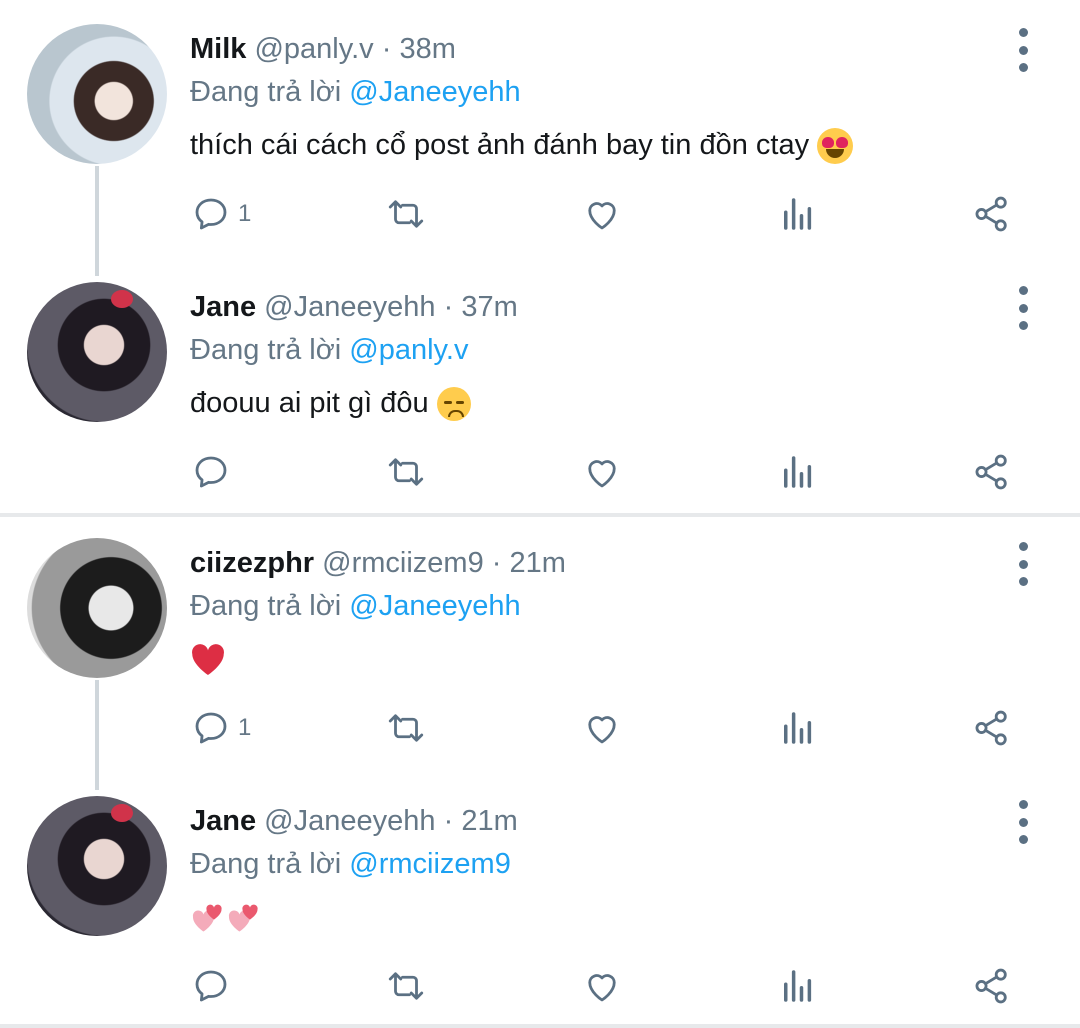  What do you see at coordinates (218, 49) in the screenshot?
I see `user-name: Milk` at bounding box center [218, 49].